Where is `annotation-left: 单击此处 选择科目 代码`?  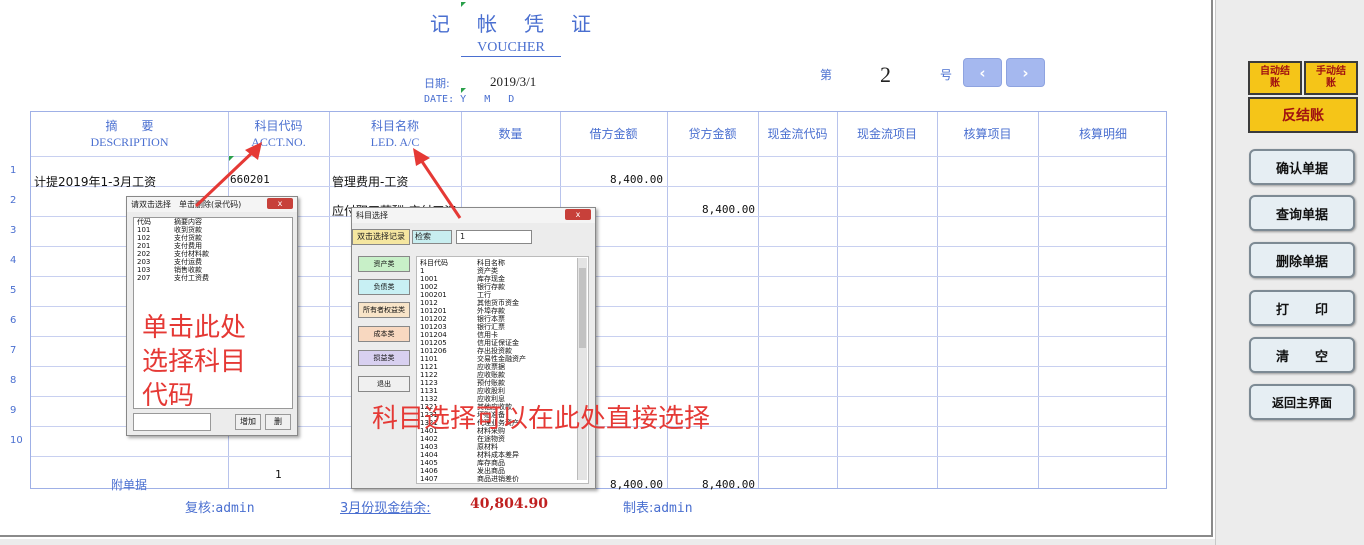 annotation-left: 单击此处 选择科目 代码 is located at coordinates (194, 362).